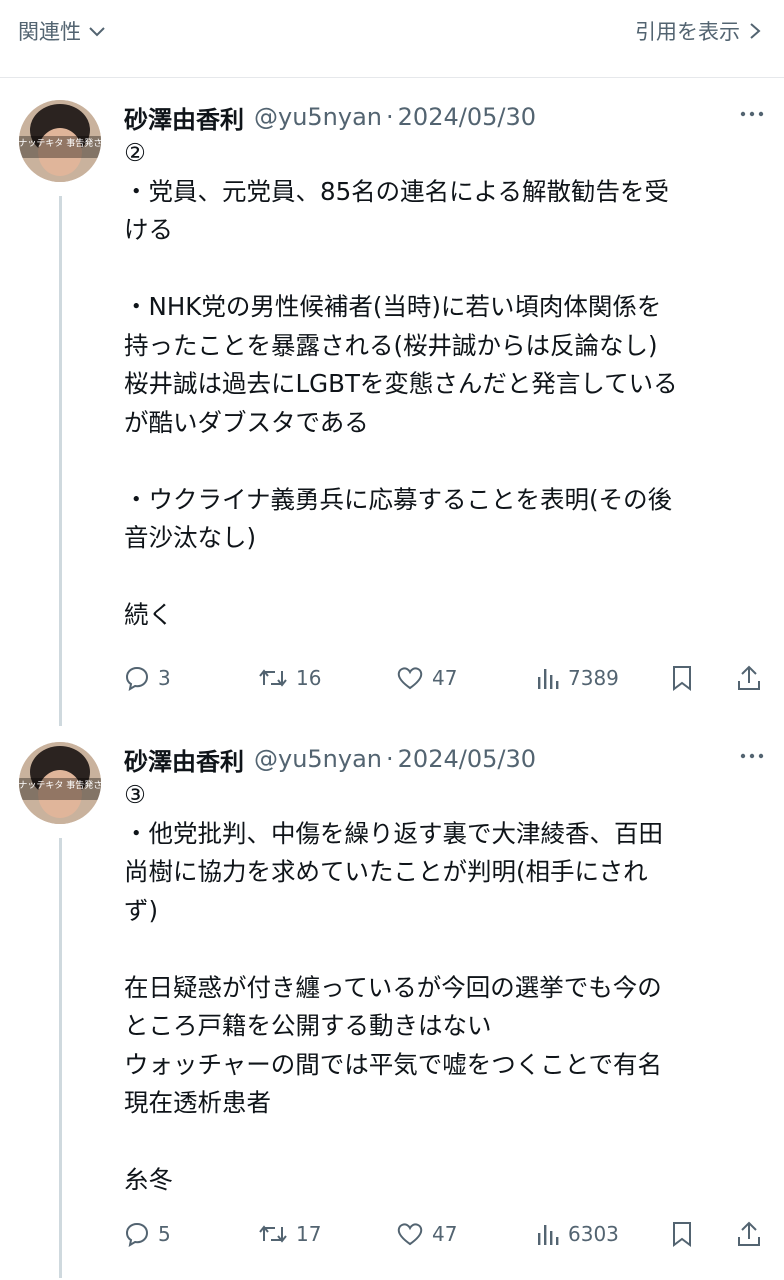 This screenshot has width=784, height=1280. What do you see at coordinates (289, 678) in the screenshot?
I see `retweet-button: 16` at bounding box center [289, 678].